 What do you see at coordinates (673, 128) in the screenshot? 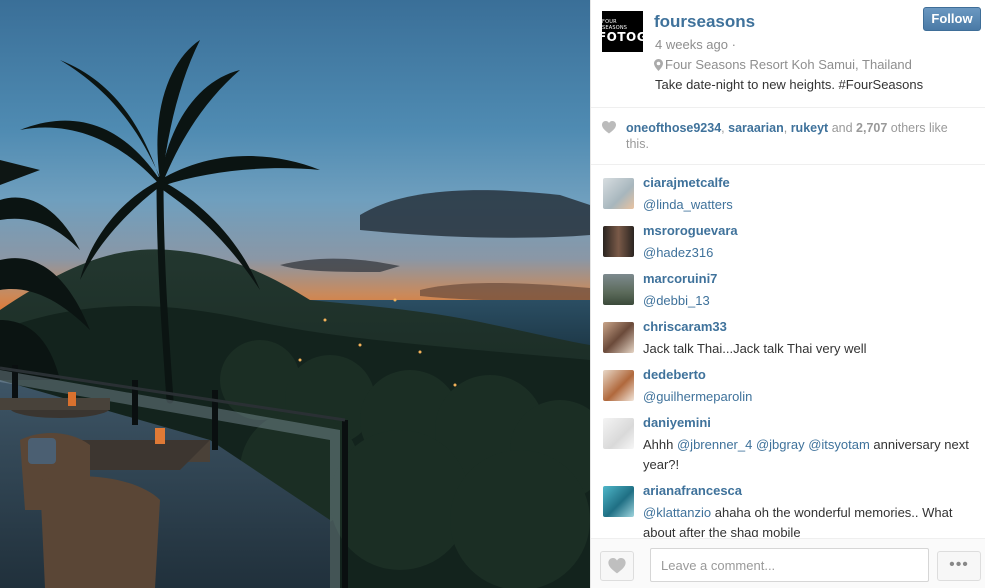
I see `liker-link: oneofthose9234` at bounding box center [673, 128].